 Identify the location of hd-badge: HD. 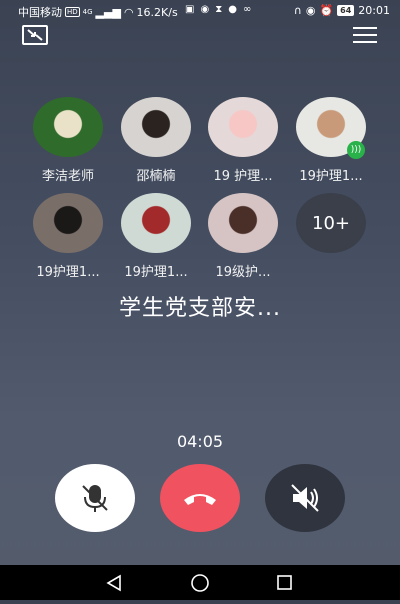
(72, 12).